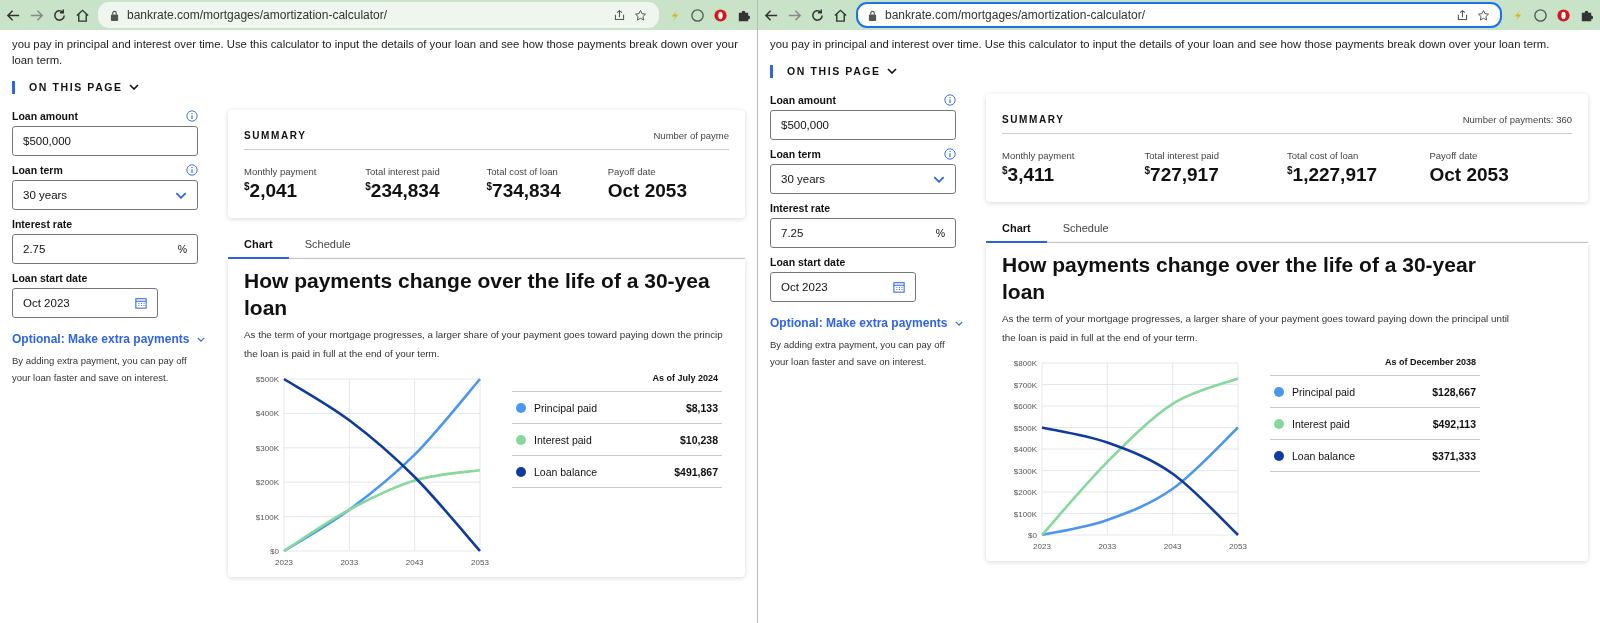 The image size is (1600, 623). Describe the element at coordinates (414, 562) in the screenshot. I see `x-axis-label: 2043` at that location.